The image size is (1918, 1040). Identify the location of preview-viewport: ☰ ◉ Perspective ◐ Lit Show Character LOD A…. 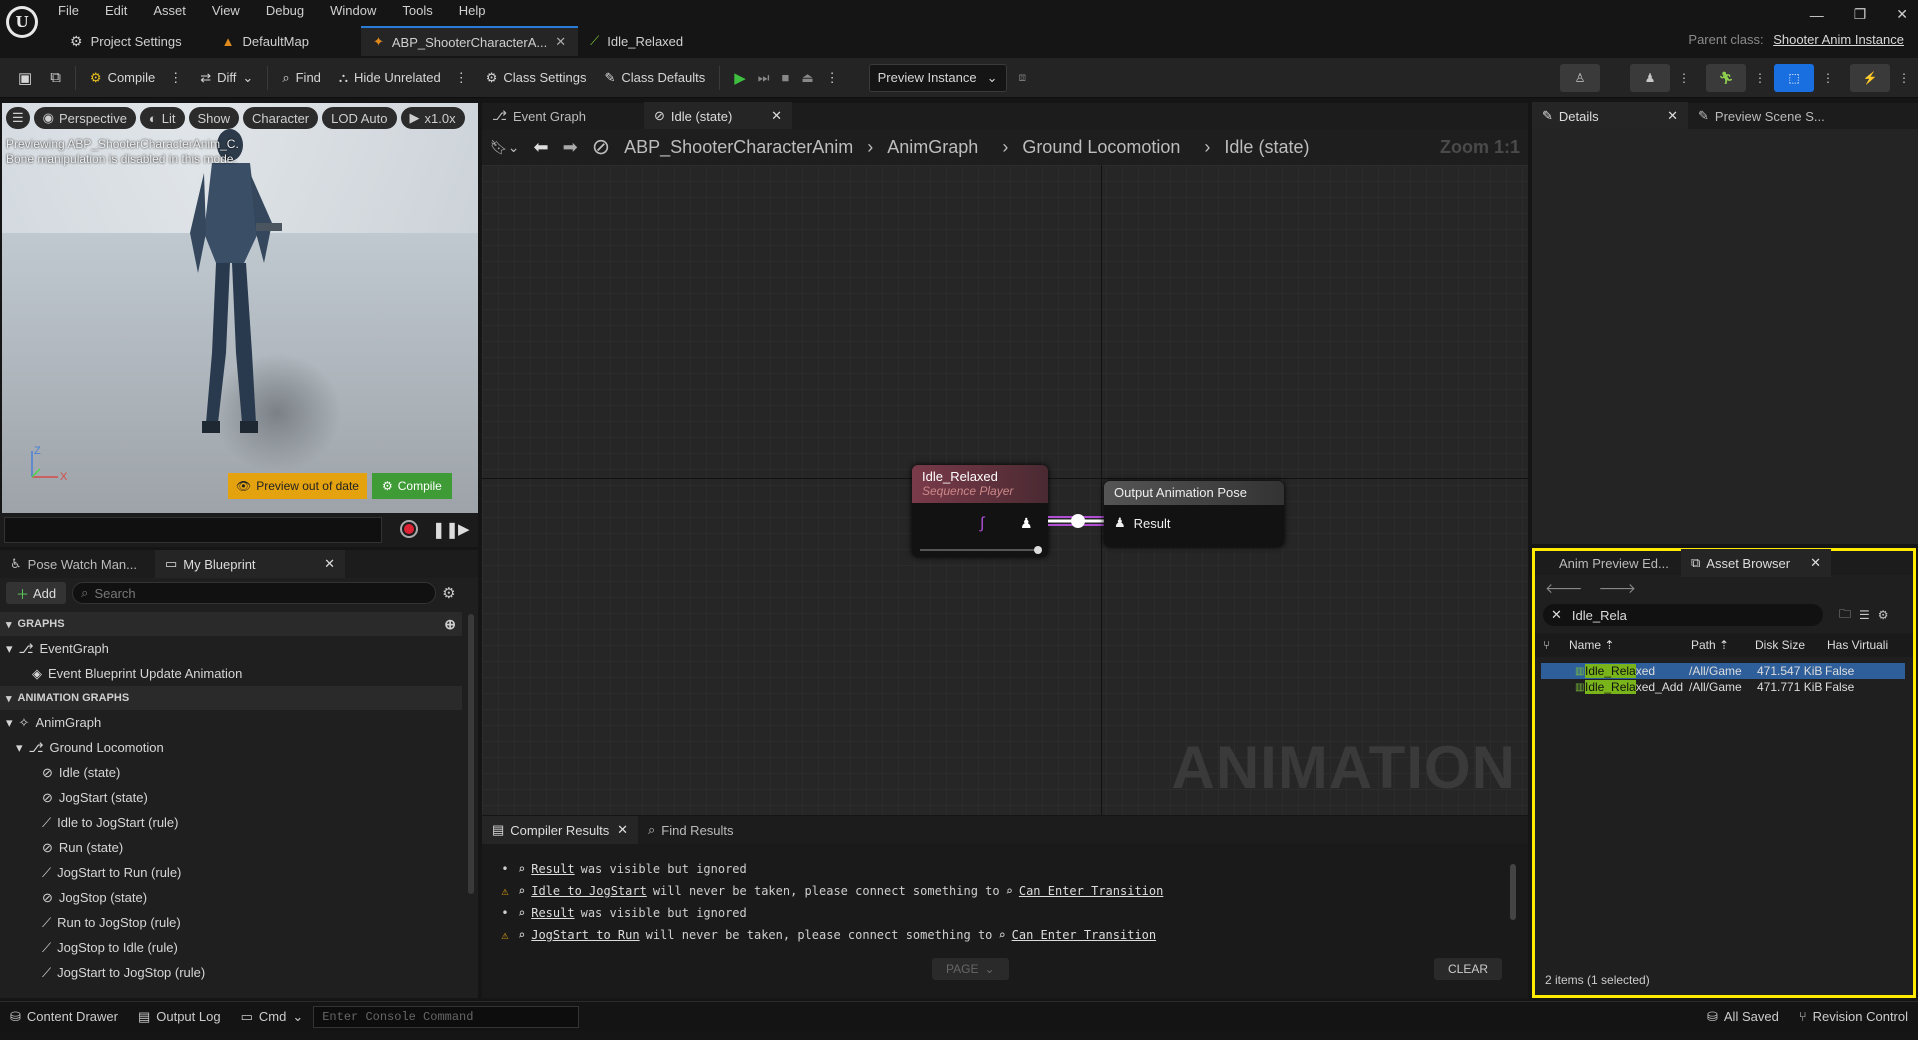
(240, 308).